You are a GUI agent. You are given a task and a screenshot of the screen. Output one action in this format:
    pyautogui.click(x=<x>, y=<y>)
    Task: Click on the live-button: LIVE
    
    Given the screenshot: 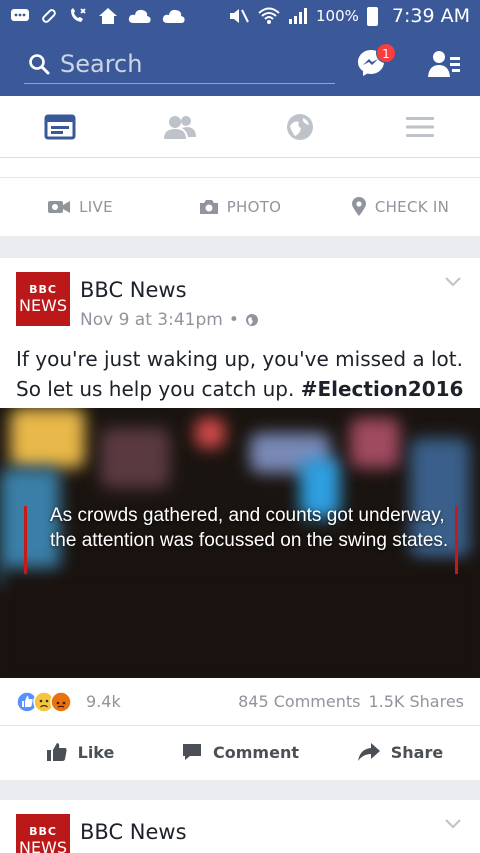 What is the action you would take?
    pyautogui.click(x=80, y=207)
    